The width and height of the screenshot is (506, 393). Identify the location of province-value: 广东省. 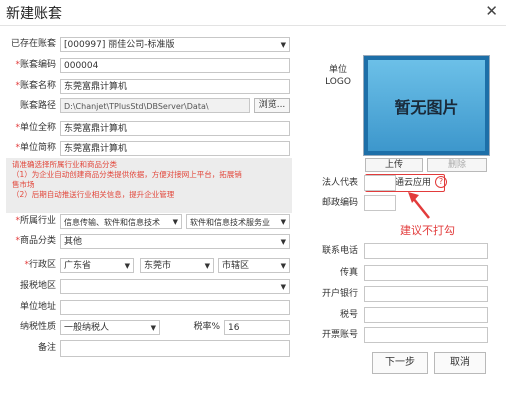
(78, 266).